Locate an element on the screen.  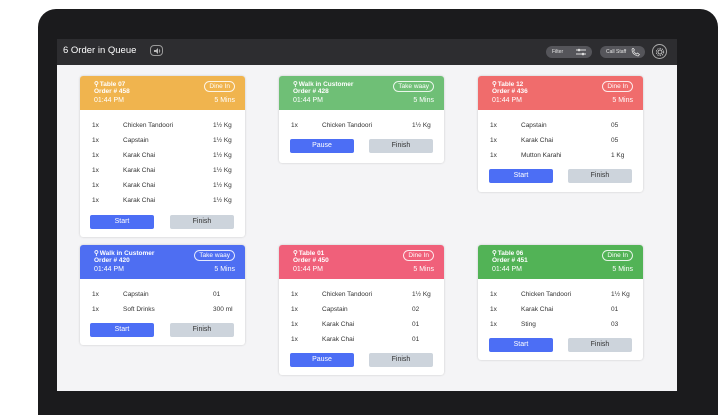
queue-title: 6 Order in Queue is located at coordinates (100, 50).